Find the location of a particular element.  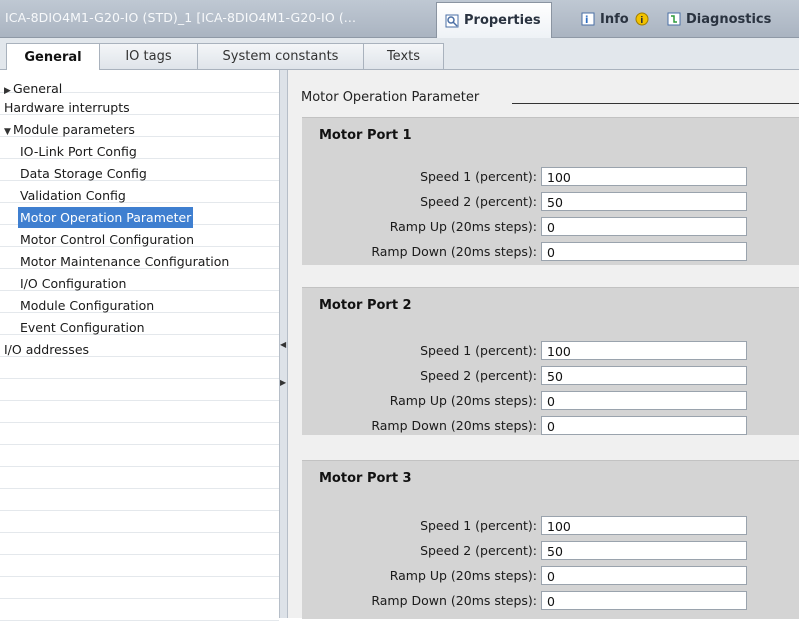

collapse-left-icon: ◀ is located at coordinates (283, 345).